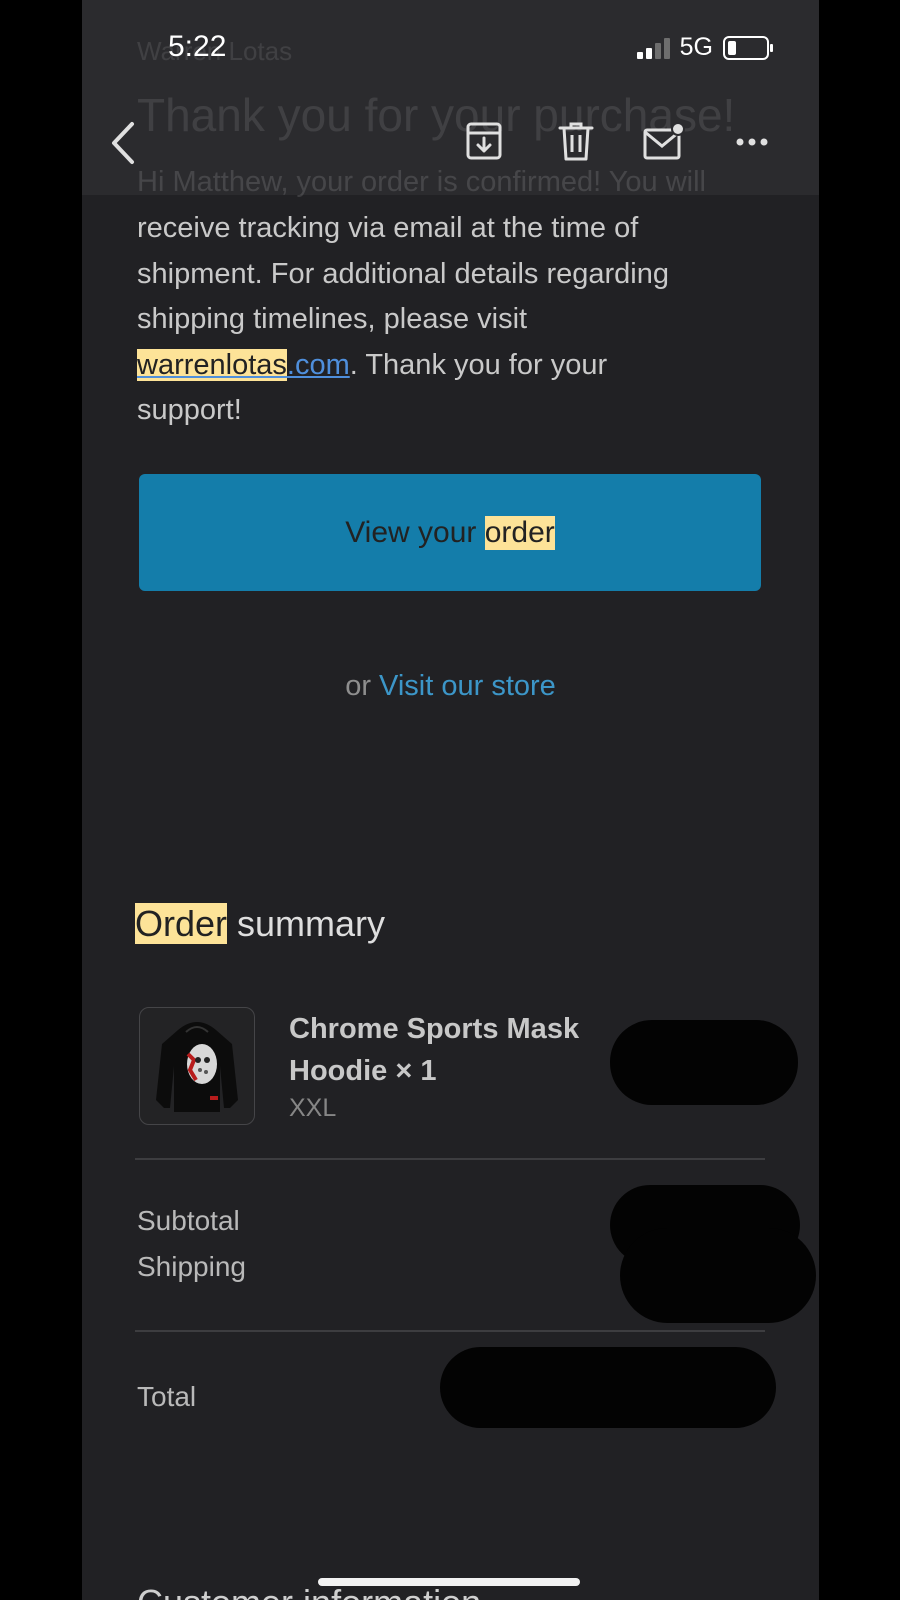 The width and height of the screenshot is (900, 1600). I want to click on website-link: warrenlotas.com, so click(243, 364).